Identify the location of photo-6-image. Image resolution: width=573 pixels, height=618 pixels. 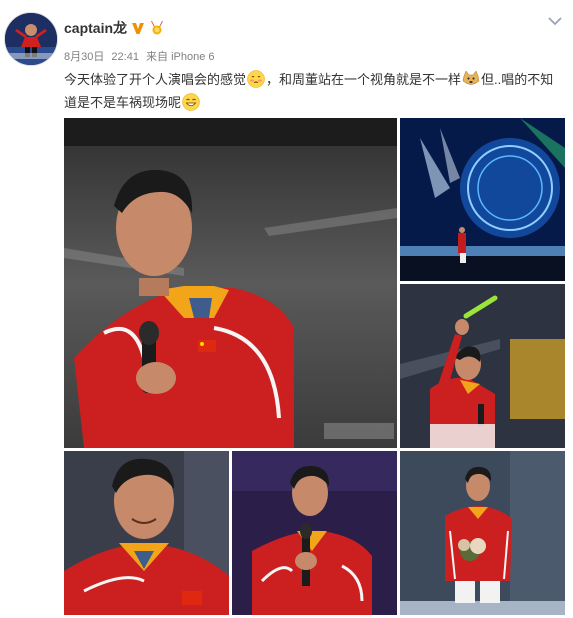
(482, 533).